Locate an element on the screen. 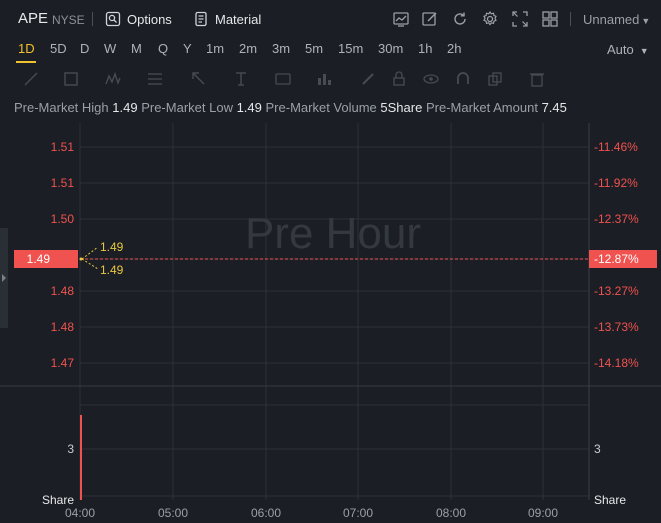 The image size is (661, 523). rectangle-icon is located at coordinates (71, 79).